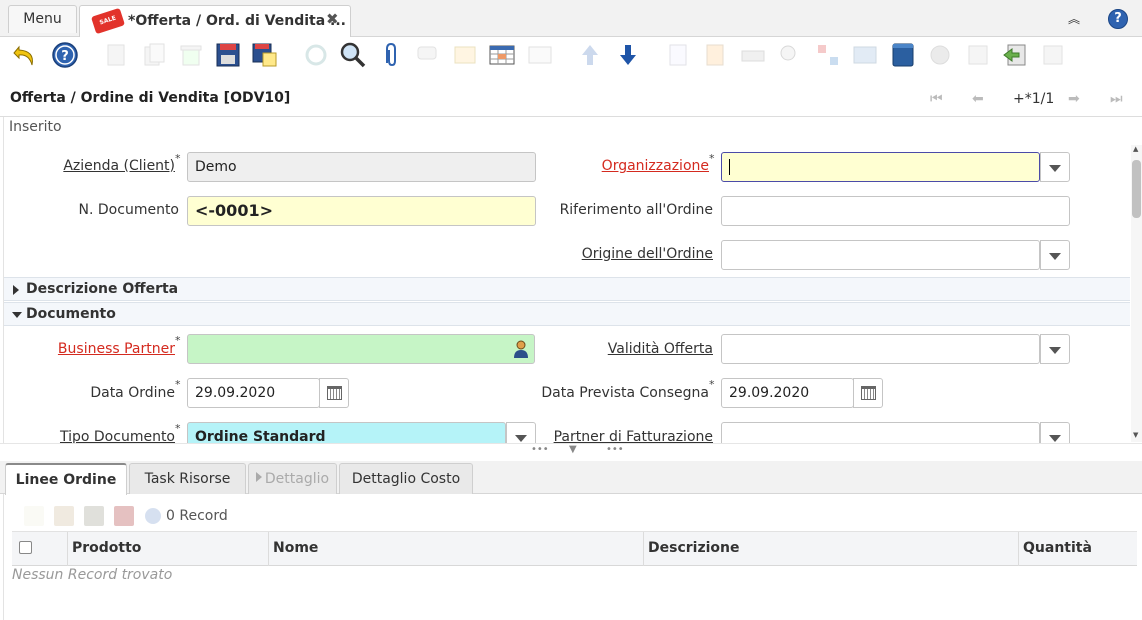 The height and width of the screenshot is (620, 1142). What do you see at coordinates (628, 55) in the screenshot?
I see `next-record-icon` at bounding box center [628, 55].